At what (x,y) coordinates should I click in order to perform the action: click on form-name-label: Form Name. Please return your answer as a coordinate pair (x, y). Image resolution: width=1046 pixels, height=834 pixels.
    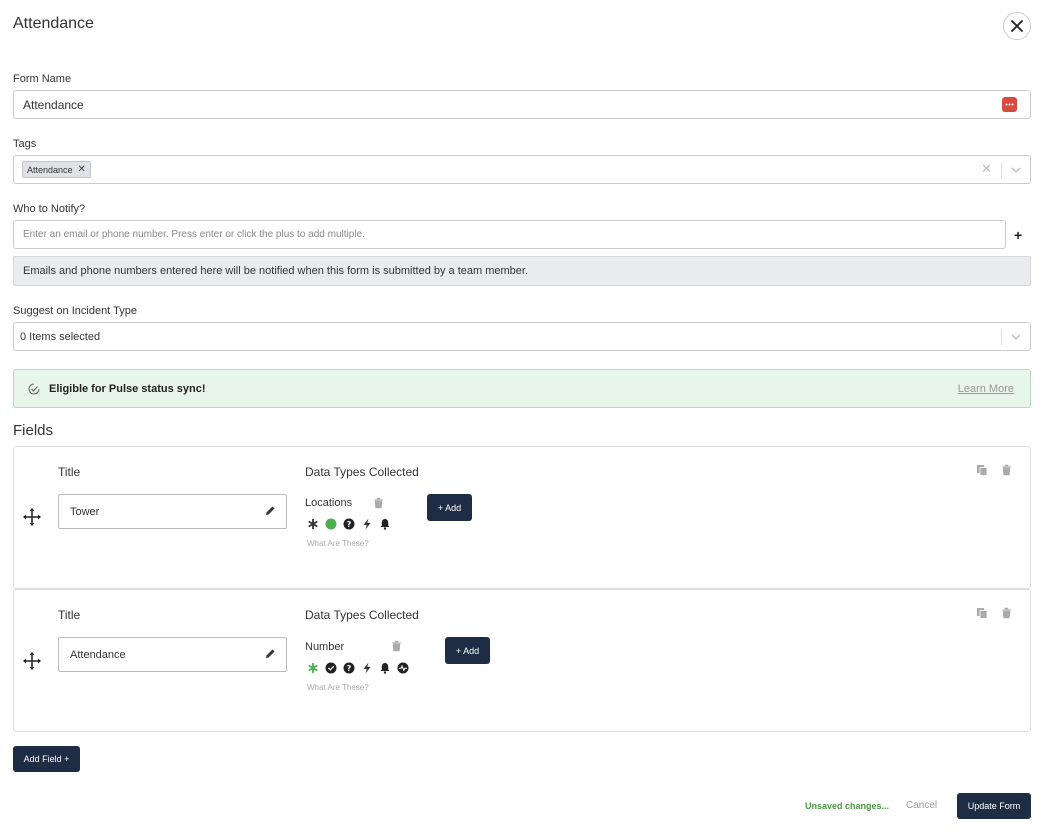
    Looking at the image, I should click on (42, 79).